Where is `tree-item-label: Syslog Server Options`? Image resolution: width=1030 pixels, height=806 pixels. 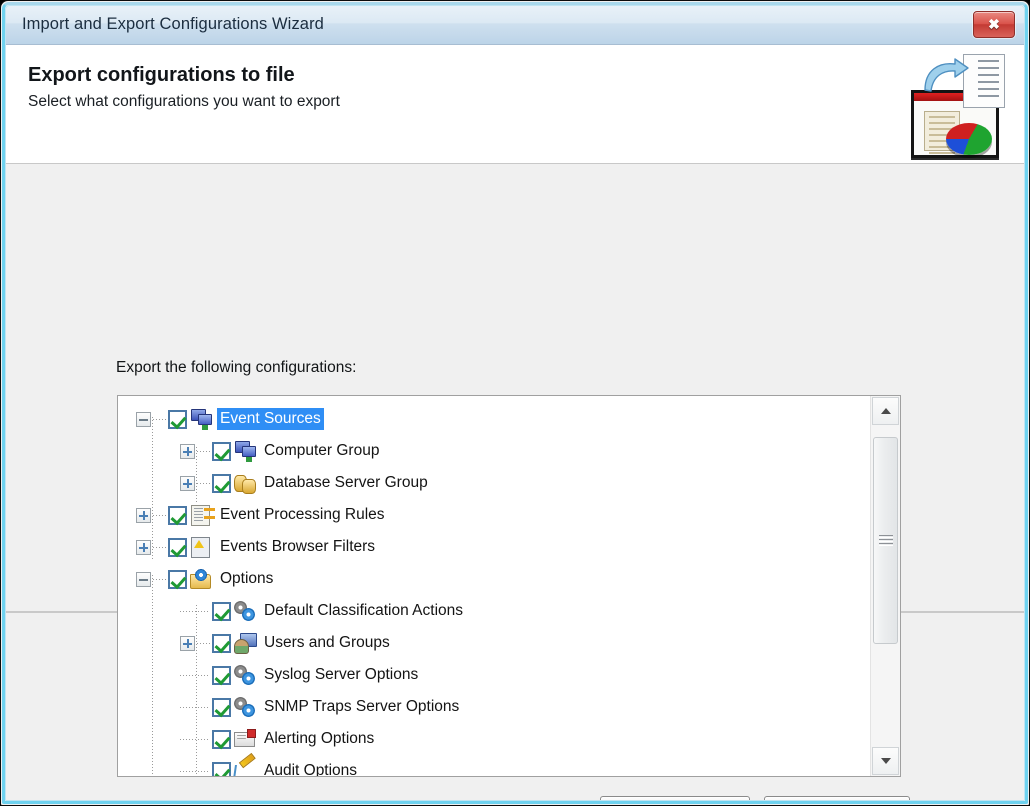 tree-item-label: Syslog Server Options is located at coordinates (341, 674).